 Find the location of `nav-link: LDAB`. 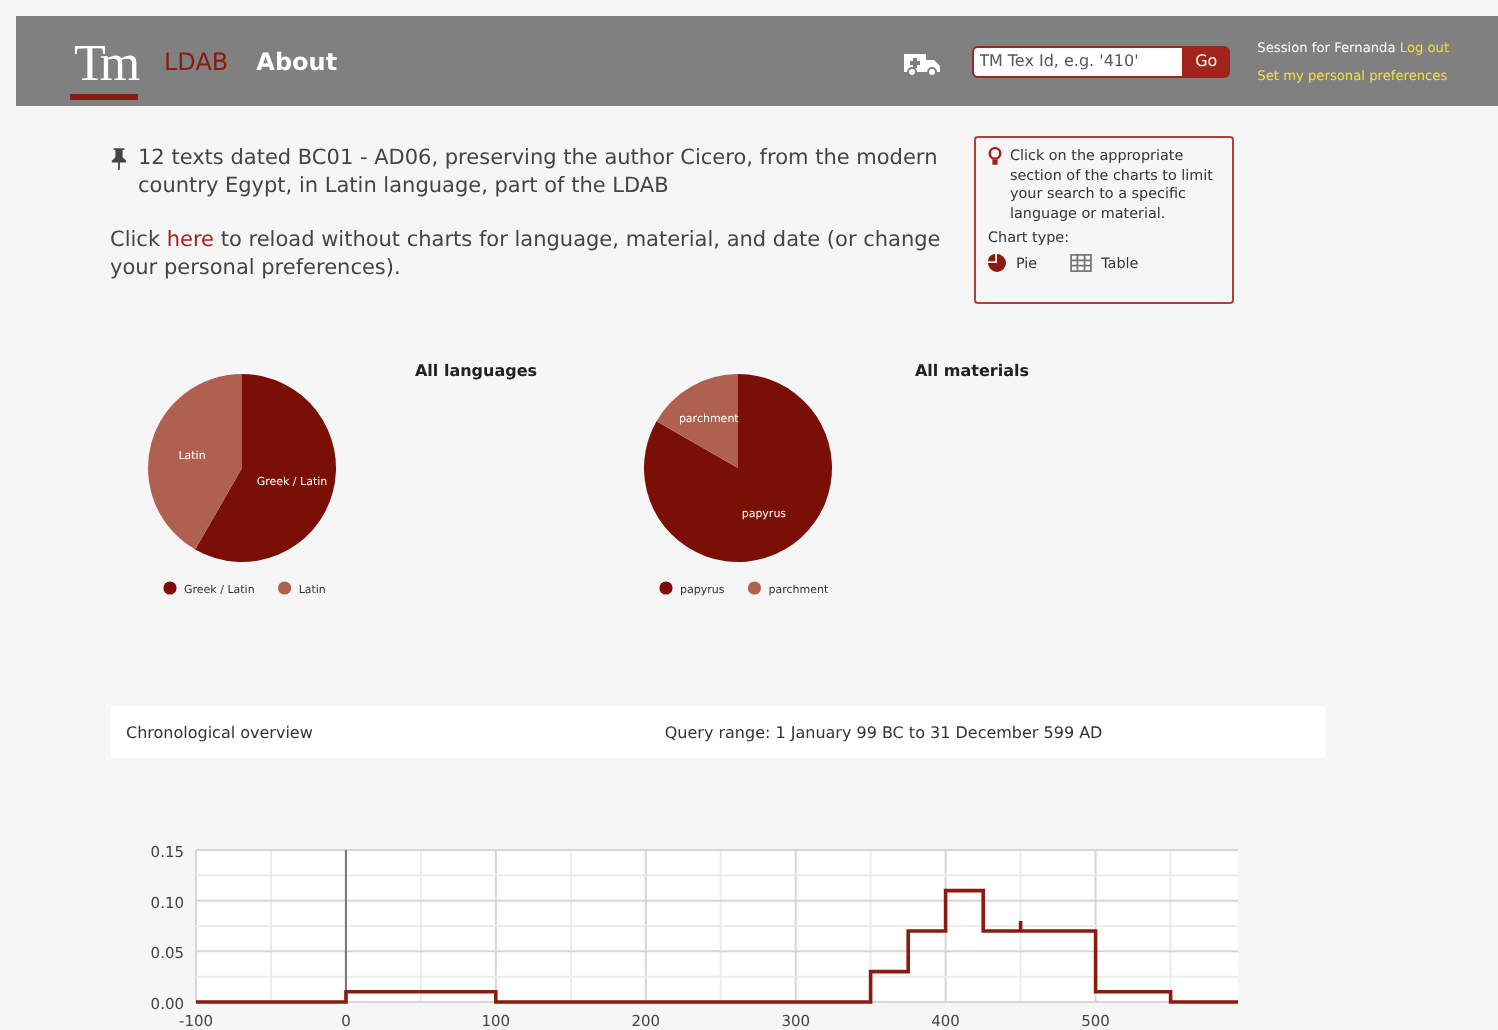

nav-link: LDAB is located at coordinates (196, 61).